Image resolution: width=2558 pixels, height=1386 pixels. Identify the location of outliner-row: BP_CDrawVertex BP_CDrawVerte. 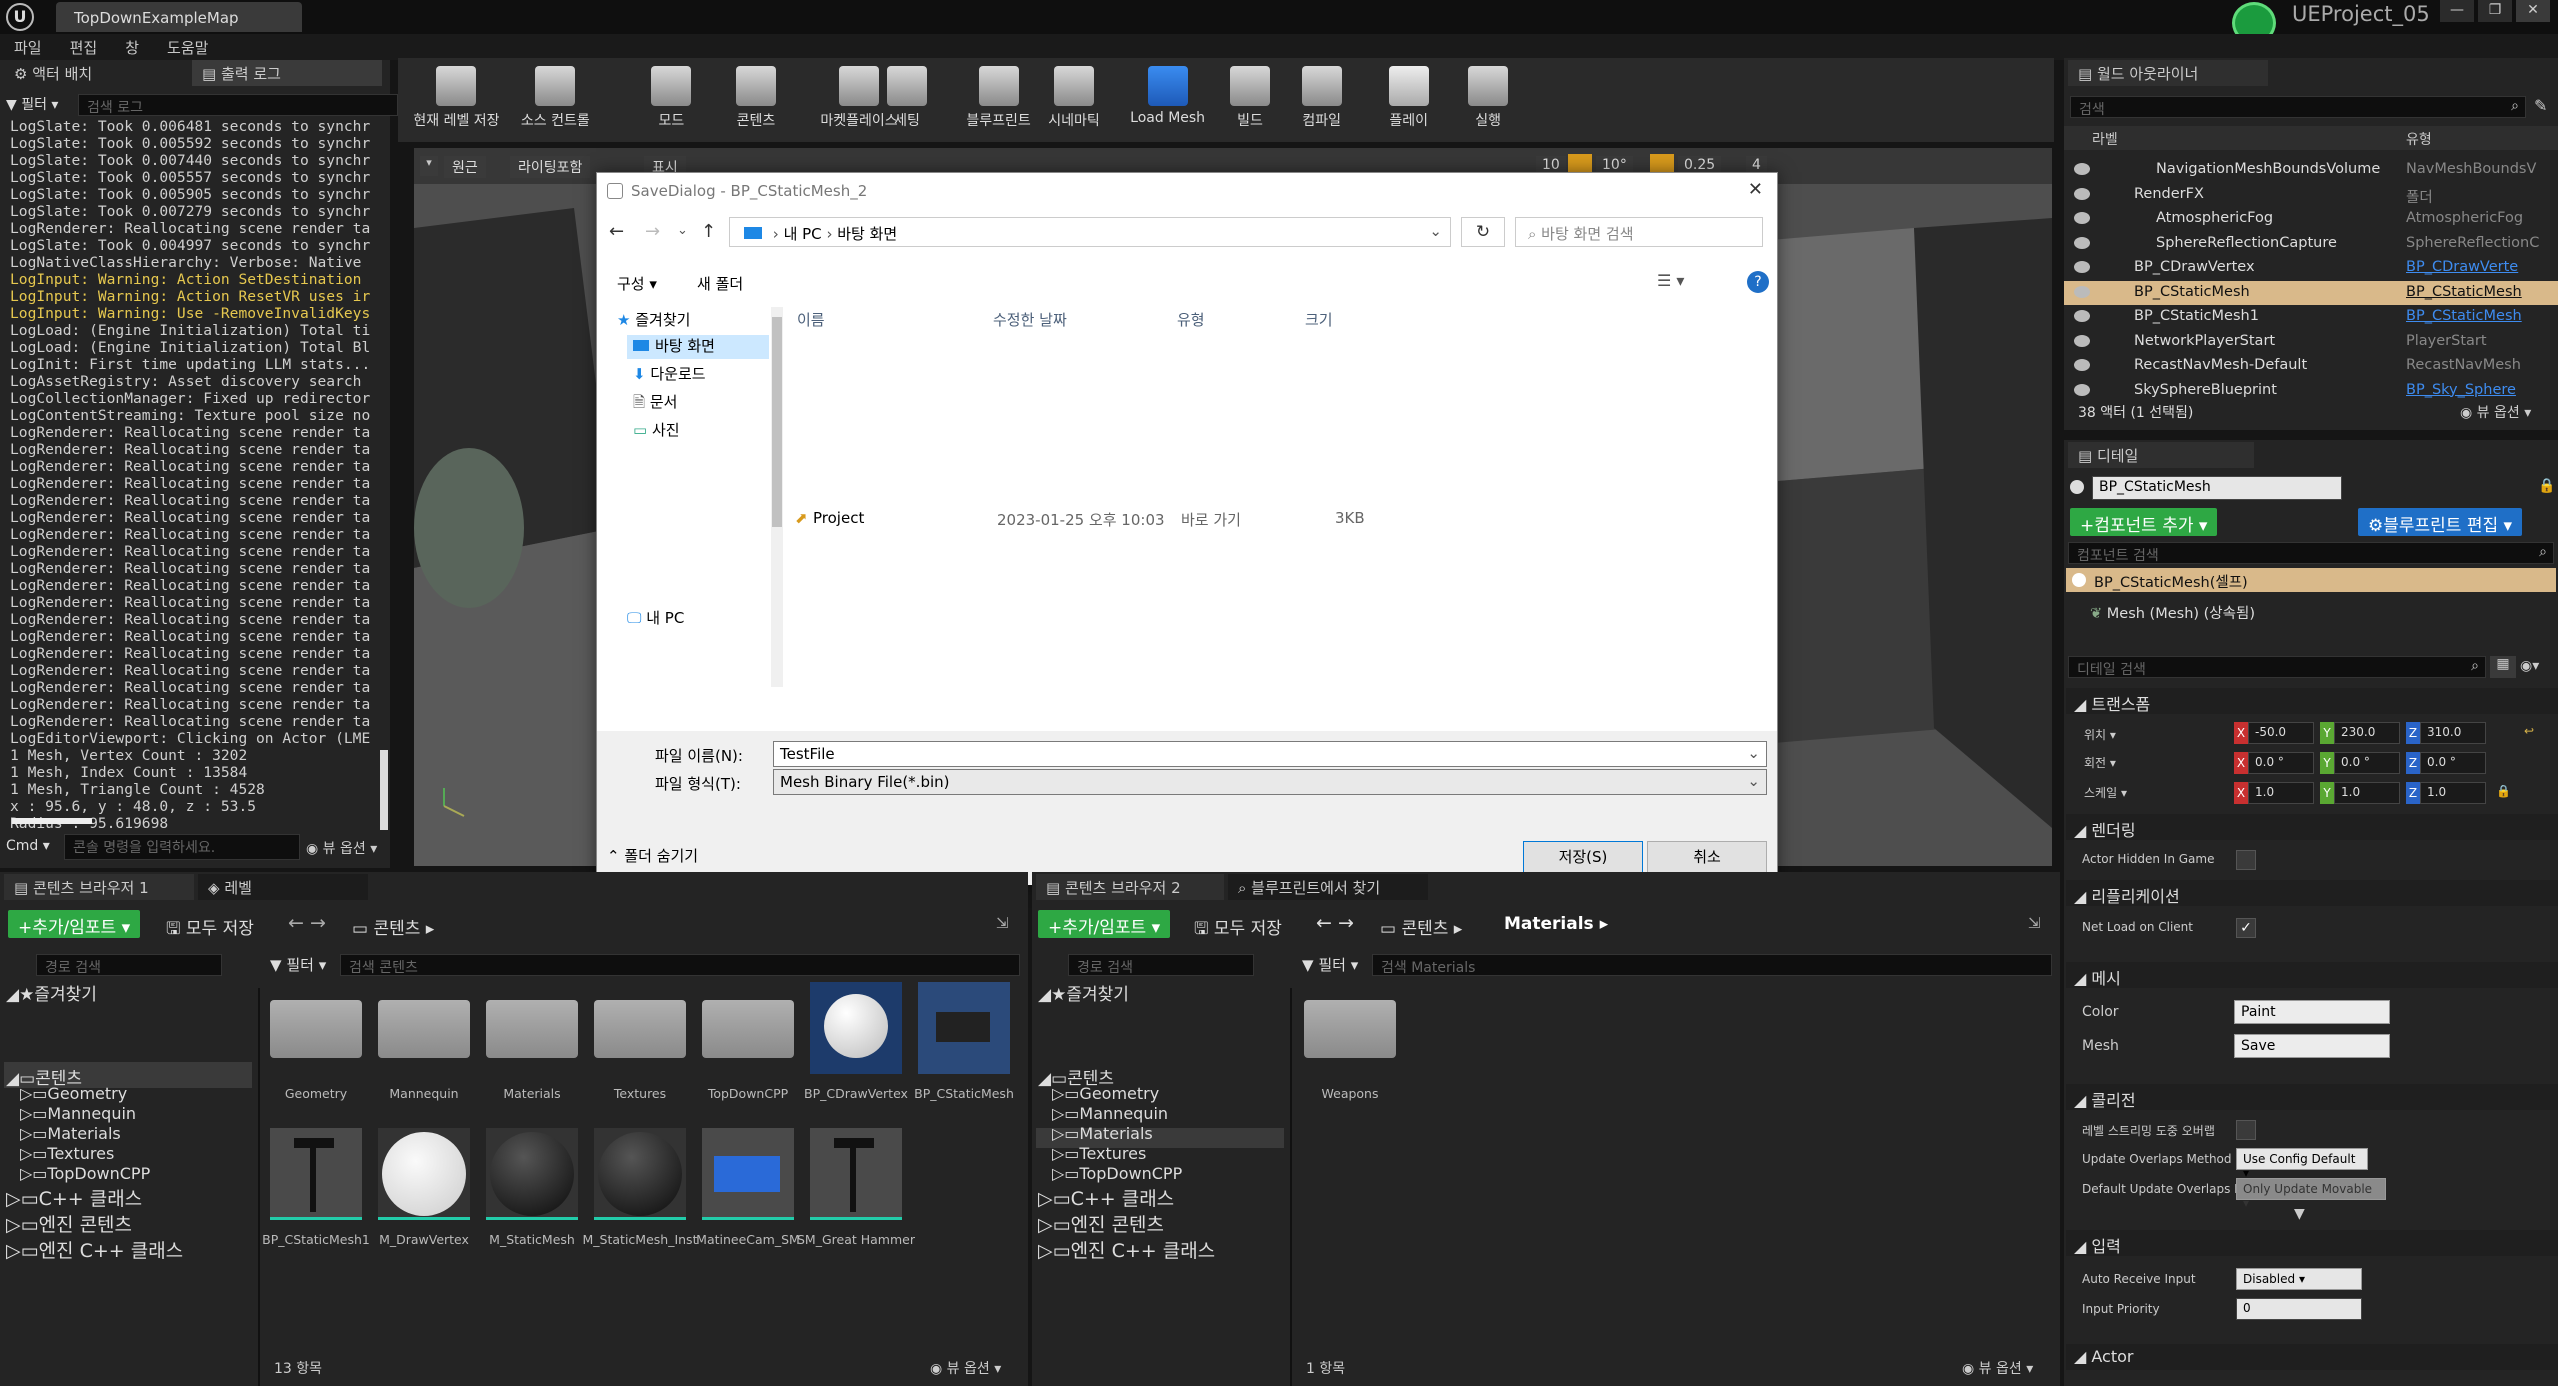
(2311, 268).